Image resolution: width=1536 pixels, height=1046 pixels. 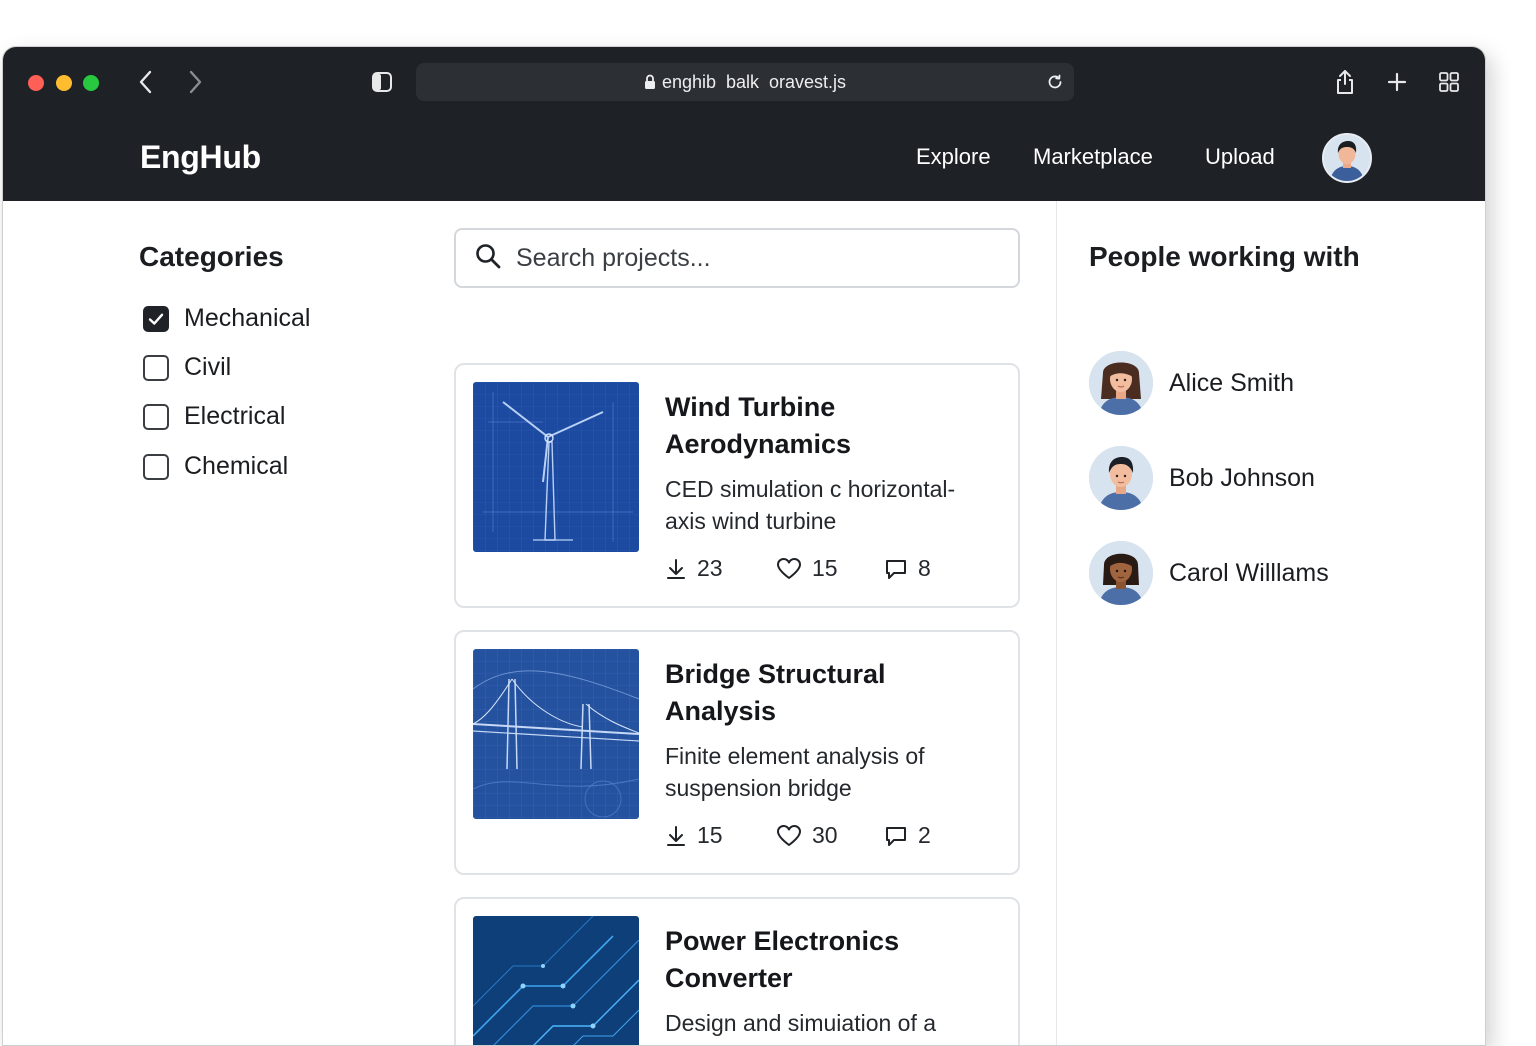 I want to click on nav-upload: Upload, so click(x=1240, y=157).